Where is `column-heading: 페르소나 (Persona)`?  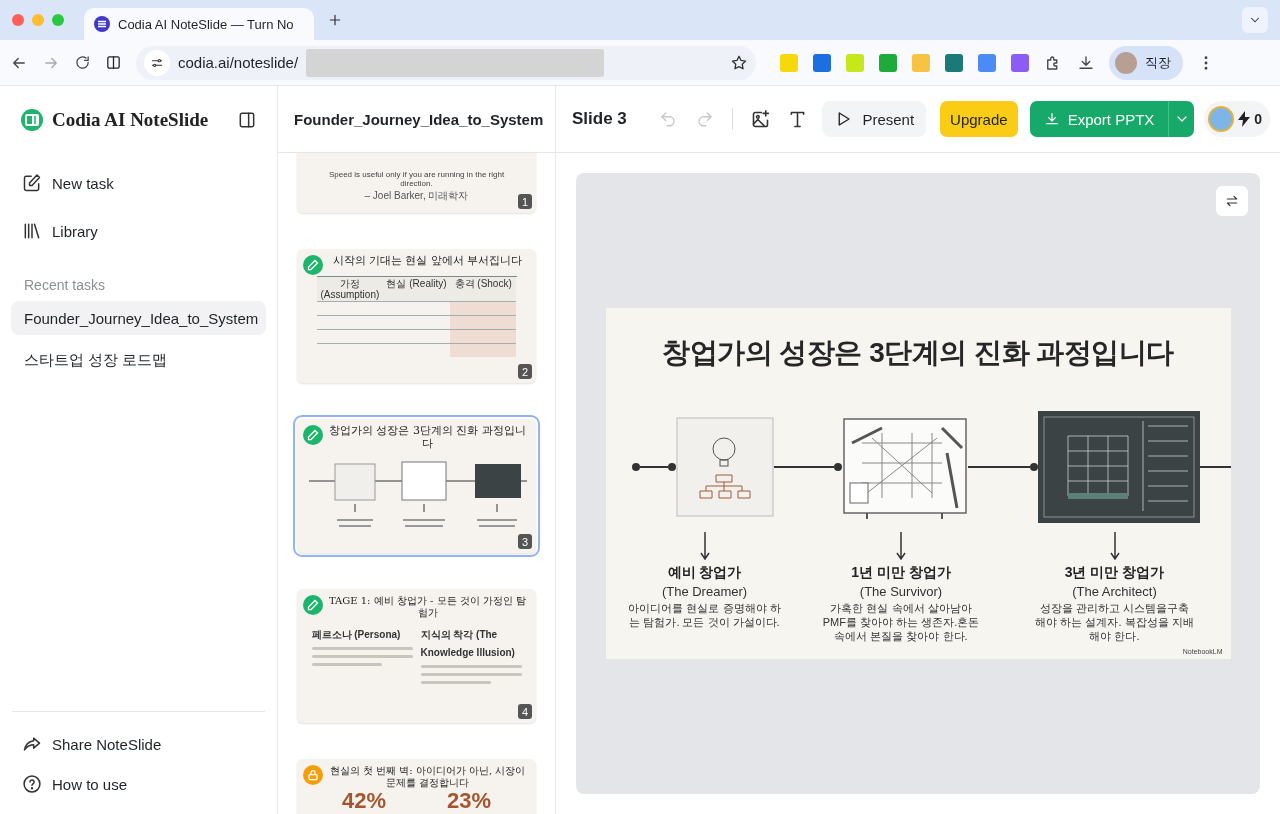 column-heading: 페르소나 (Persona) is located at coordinates (356, 634).